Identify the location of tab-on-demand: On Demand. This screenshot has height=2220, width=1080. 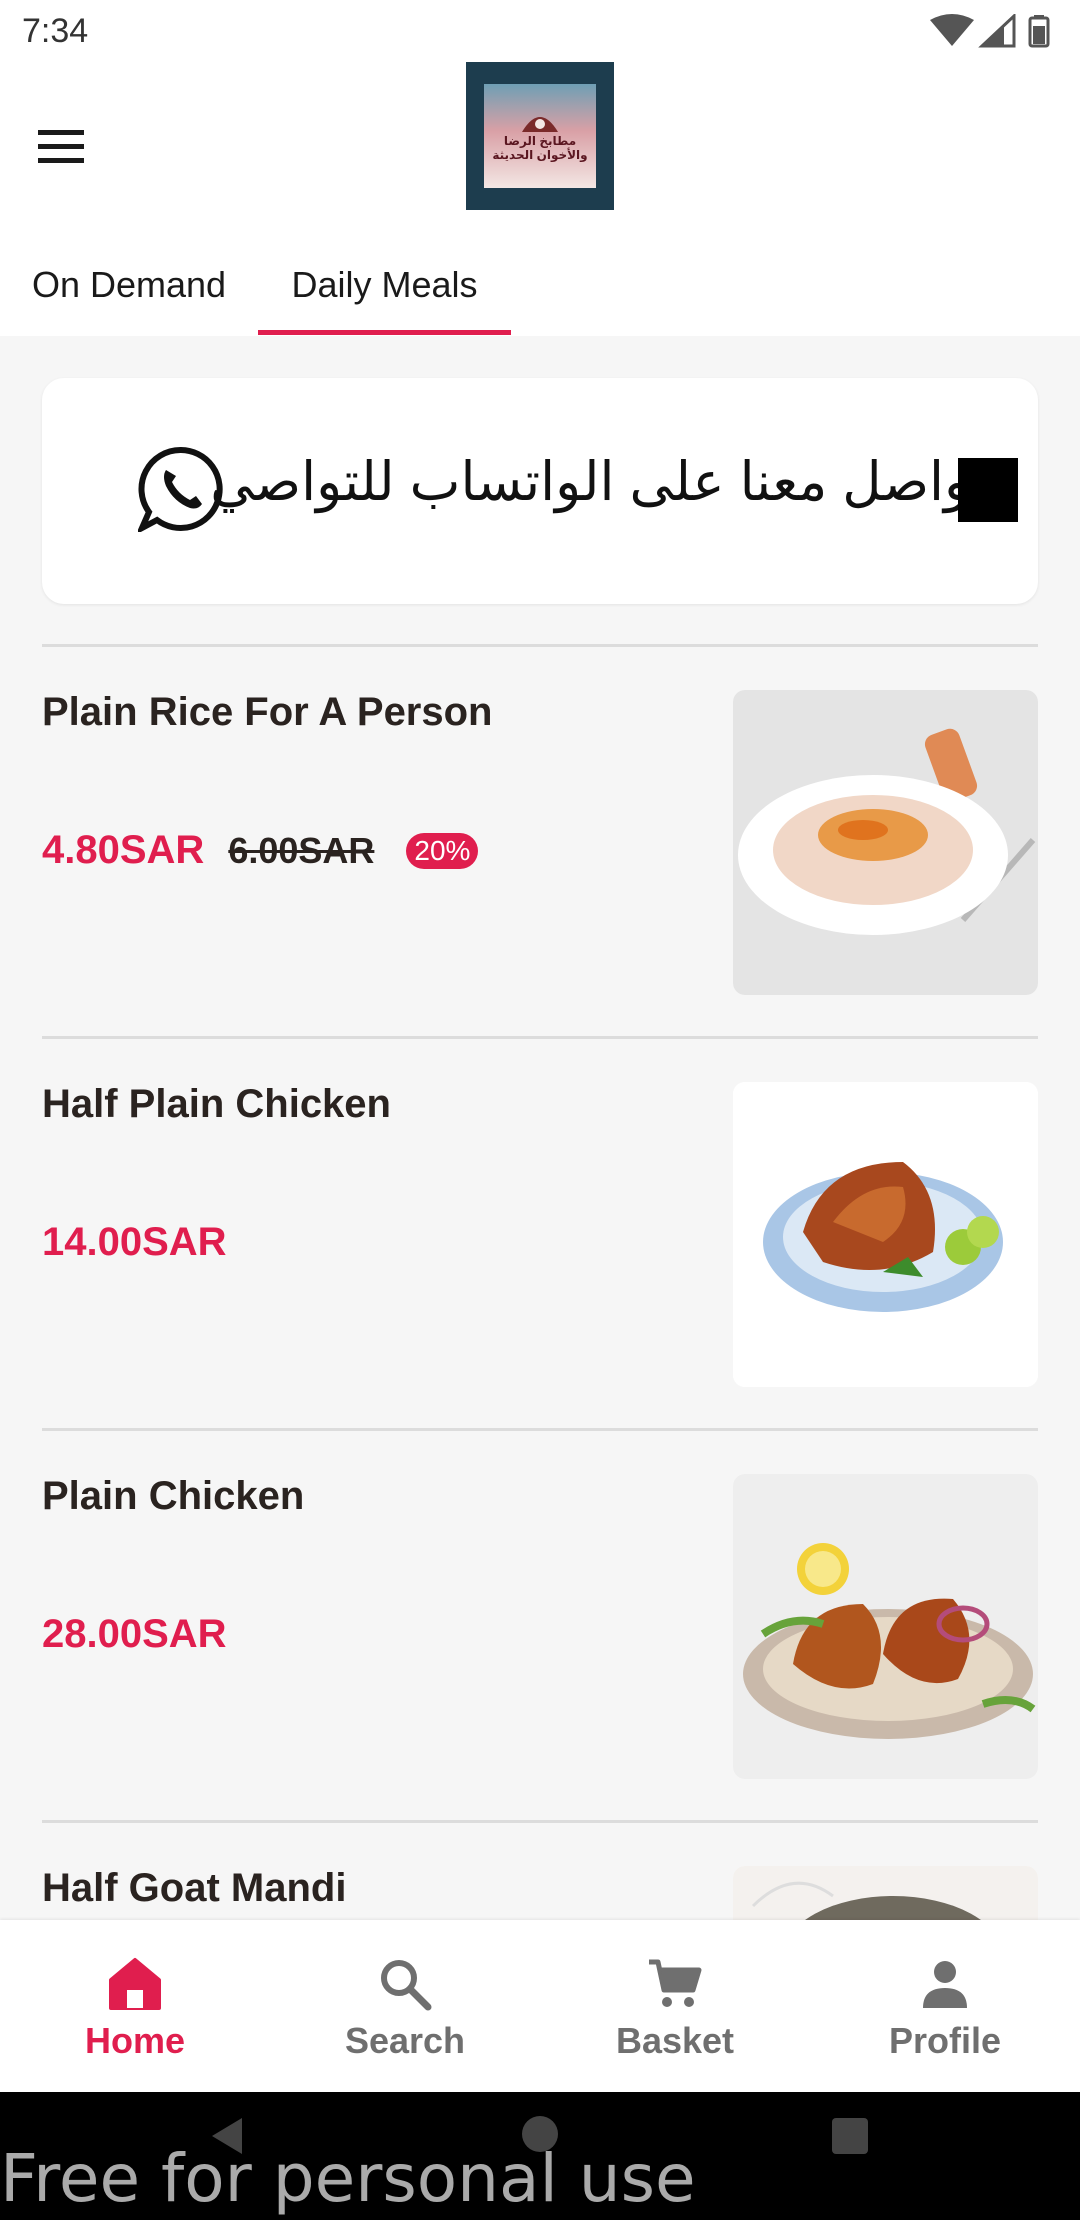
(129, 294).